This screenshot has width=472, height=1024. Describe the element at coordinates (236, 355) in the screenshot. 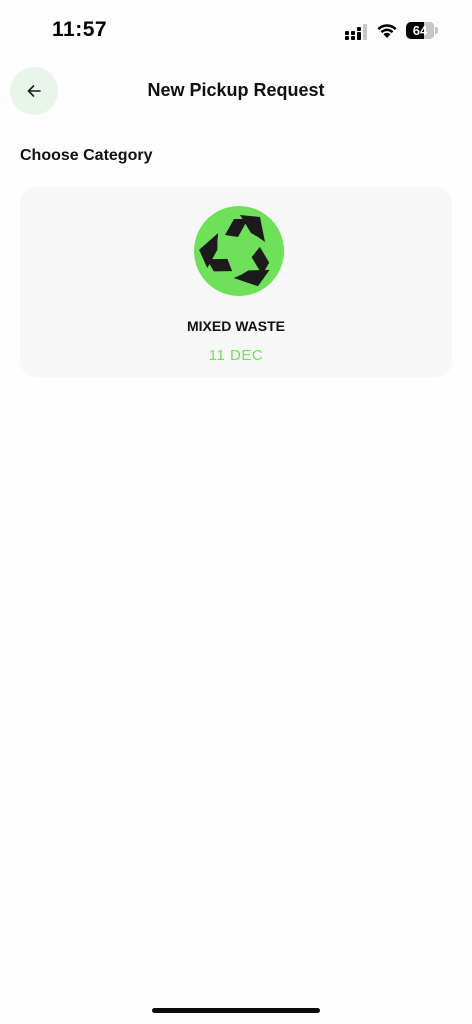

I see `category-date: 11 DEC` at that location.